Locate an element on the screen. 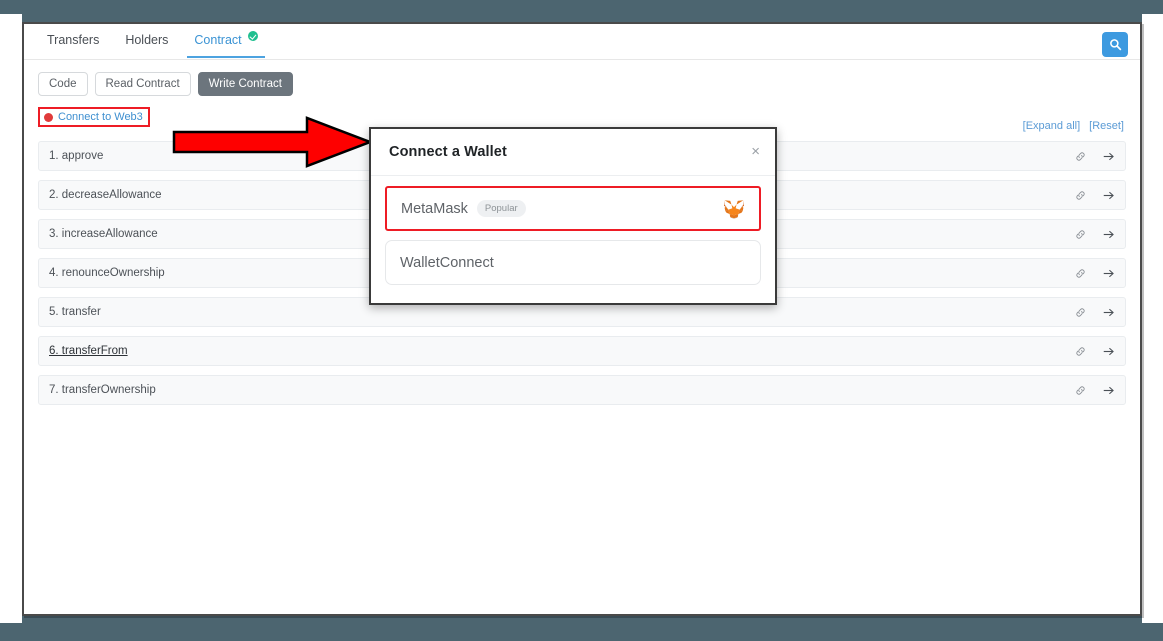  connection-status-dot-icon is located at coordinates (48, 117).